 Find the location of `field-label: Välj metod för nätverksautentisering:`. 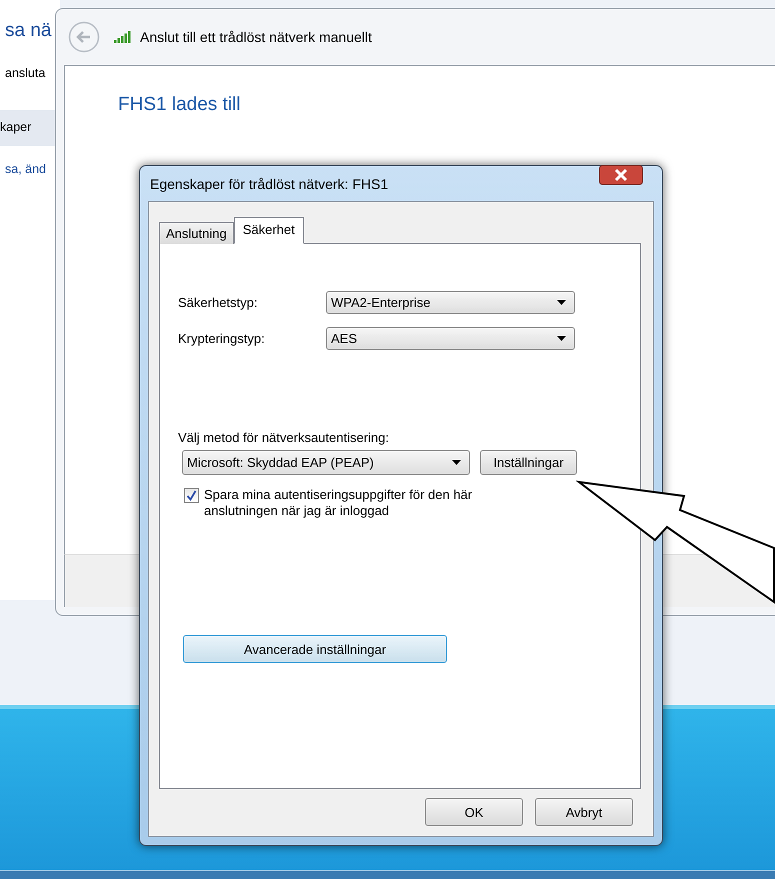

field-label: Välj metod för nätverksautentisering: is located at coordinates (284, 437).